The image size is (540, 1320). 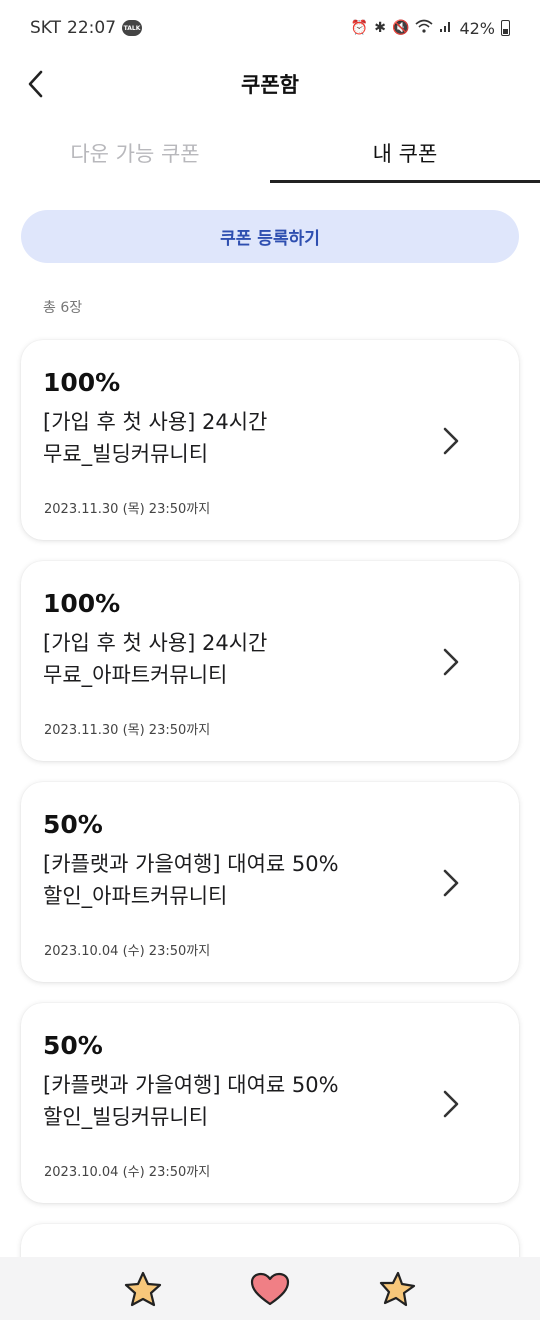 What do you see at coordinates (191, 880) in the screenshot?
I see `coupon-name: [카플랫과 가을여행] 대여료 50% 할인_아파트커뮤니티` at bounding box center [191, 880].